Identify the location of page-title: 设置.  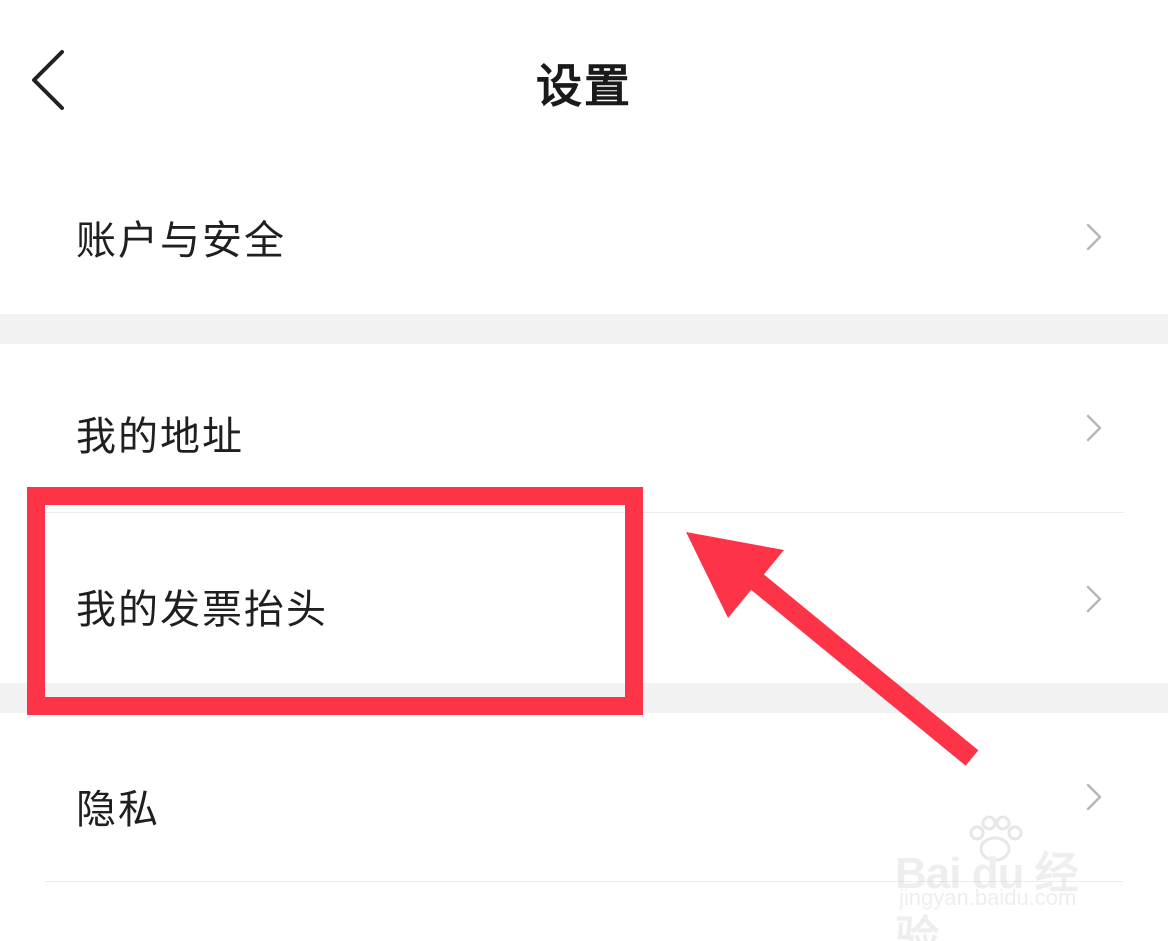
(584, 86).